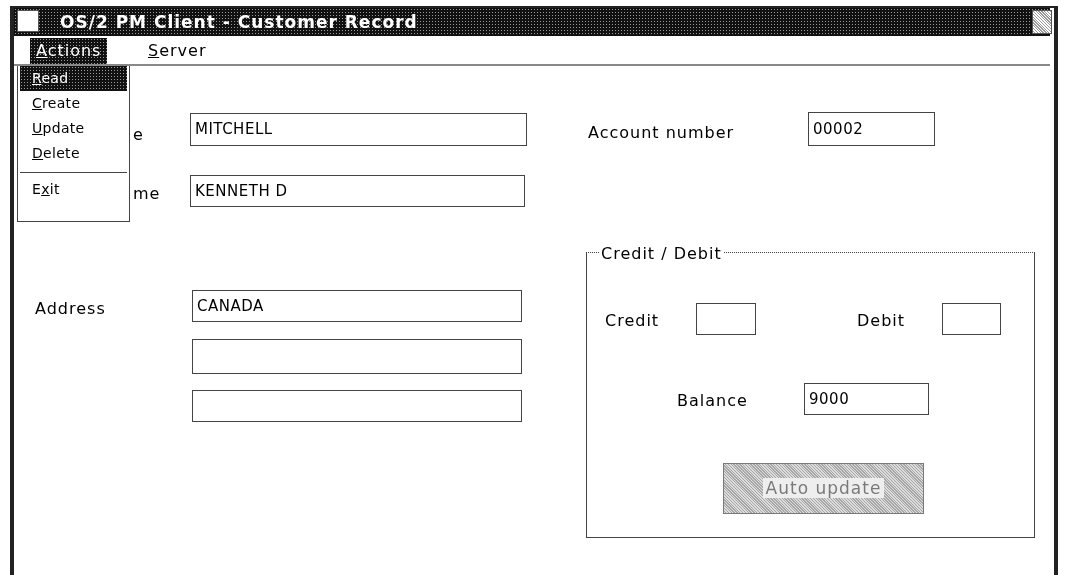 The image size is (1065, 575). What do you see at coordinates (73, 189) in the screenshot?
I see `menu-item: Exit` at bounding box center [73, 189].